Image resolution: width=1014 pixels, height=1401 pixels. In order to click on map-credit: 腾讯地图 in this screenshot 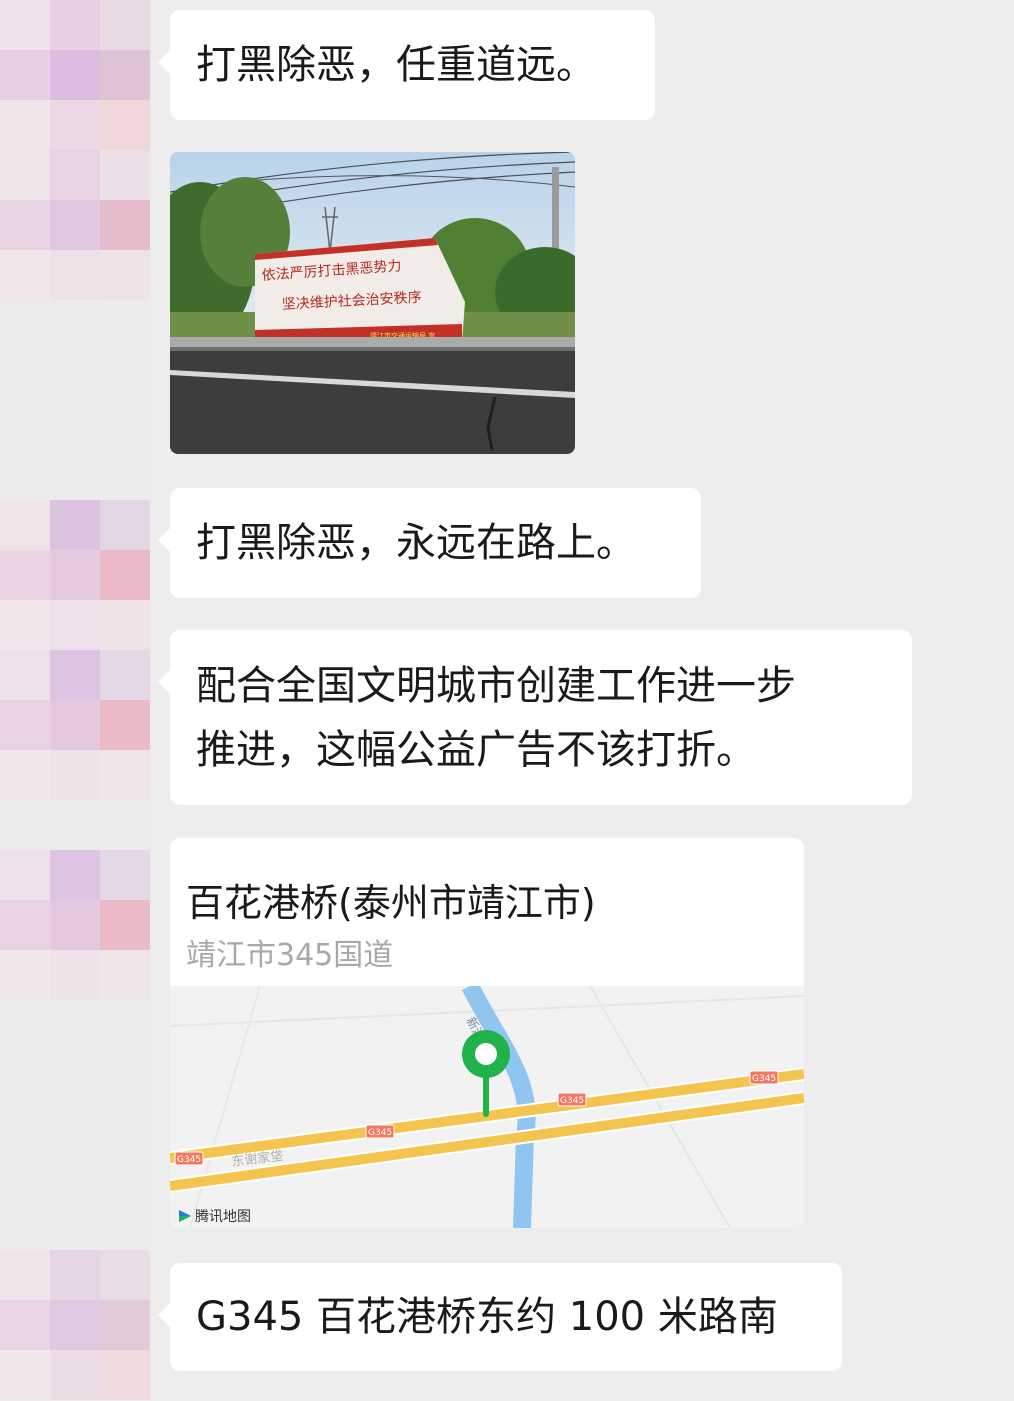, I will do `click(214, 1216)`.